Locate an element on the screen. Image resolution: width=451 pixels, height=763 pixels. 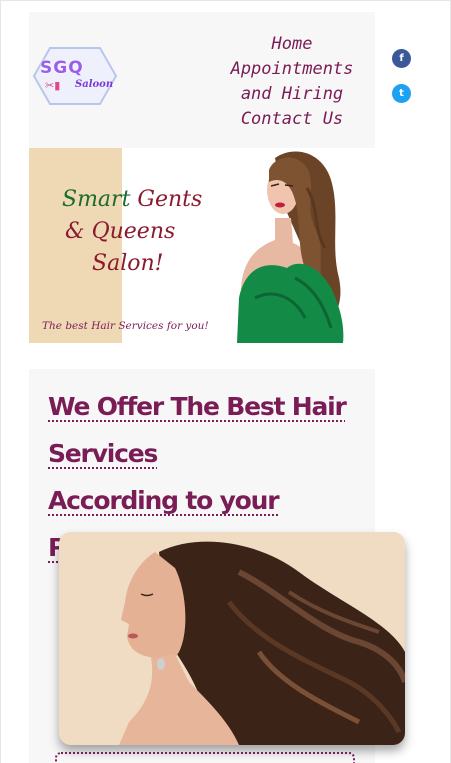
facebook-icon: f is located at coordinates (401, 58).